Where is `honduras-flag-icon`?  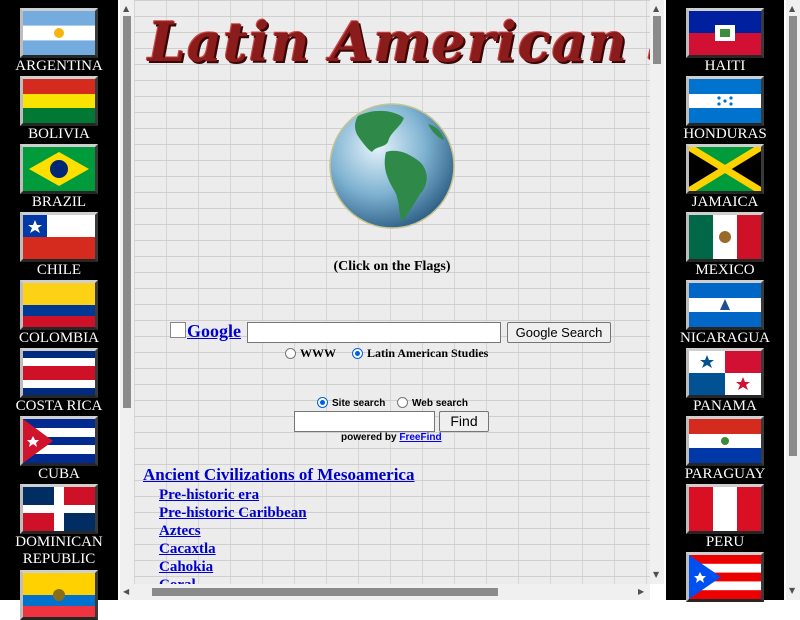 honduras-flag-icon is located at coordinates (725, 101).